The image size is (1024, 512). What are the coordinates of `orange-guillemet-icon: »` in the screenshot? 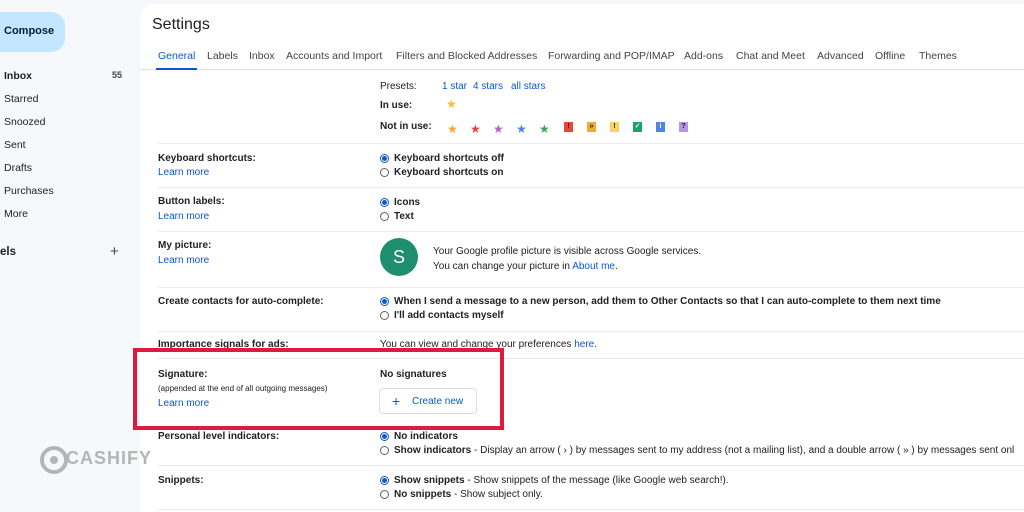 It's located at (591, 127).